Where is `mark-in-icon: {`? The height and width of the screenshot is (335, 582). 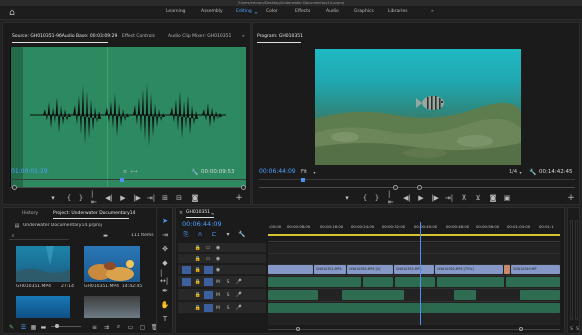 mark-in-icon: { is located at coordinates (69, 198).